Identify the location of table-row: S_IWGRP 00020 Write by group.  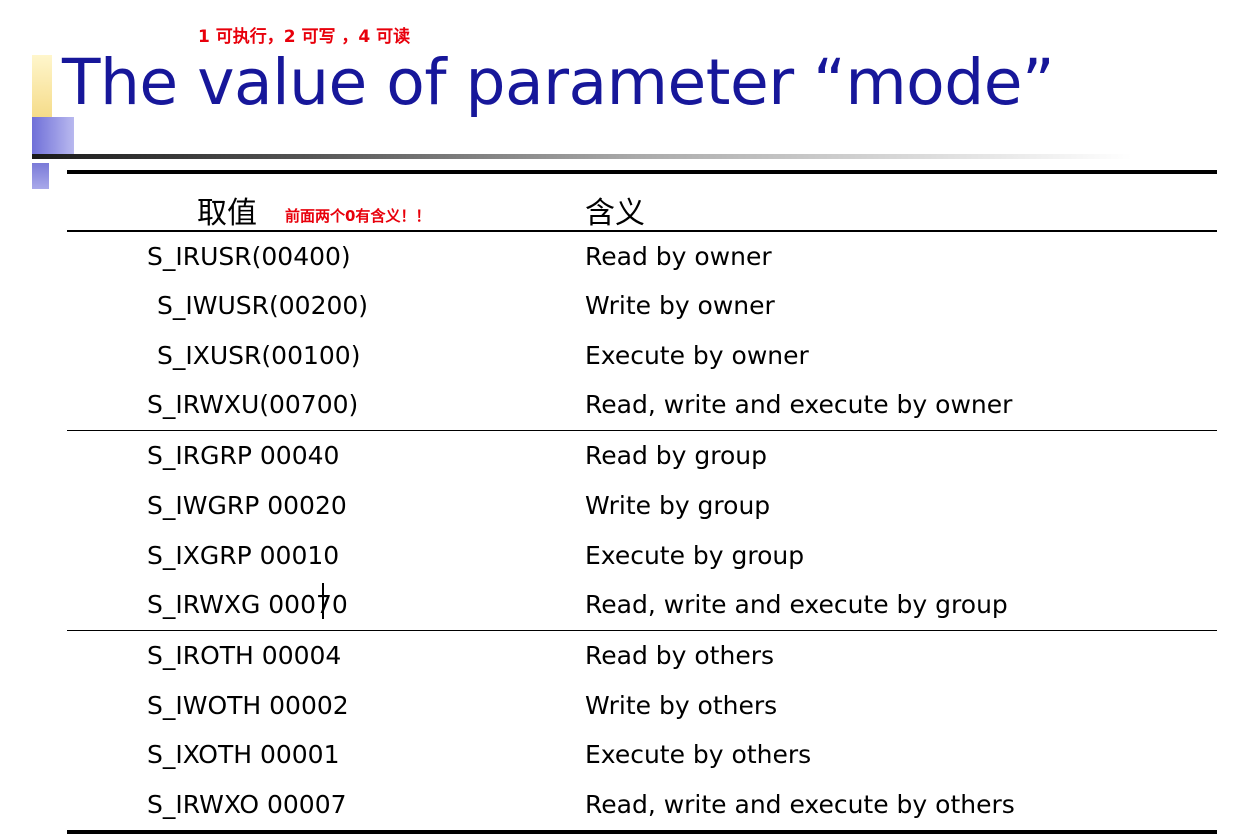
(642, 506).